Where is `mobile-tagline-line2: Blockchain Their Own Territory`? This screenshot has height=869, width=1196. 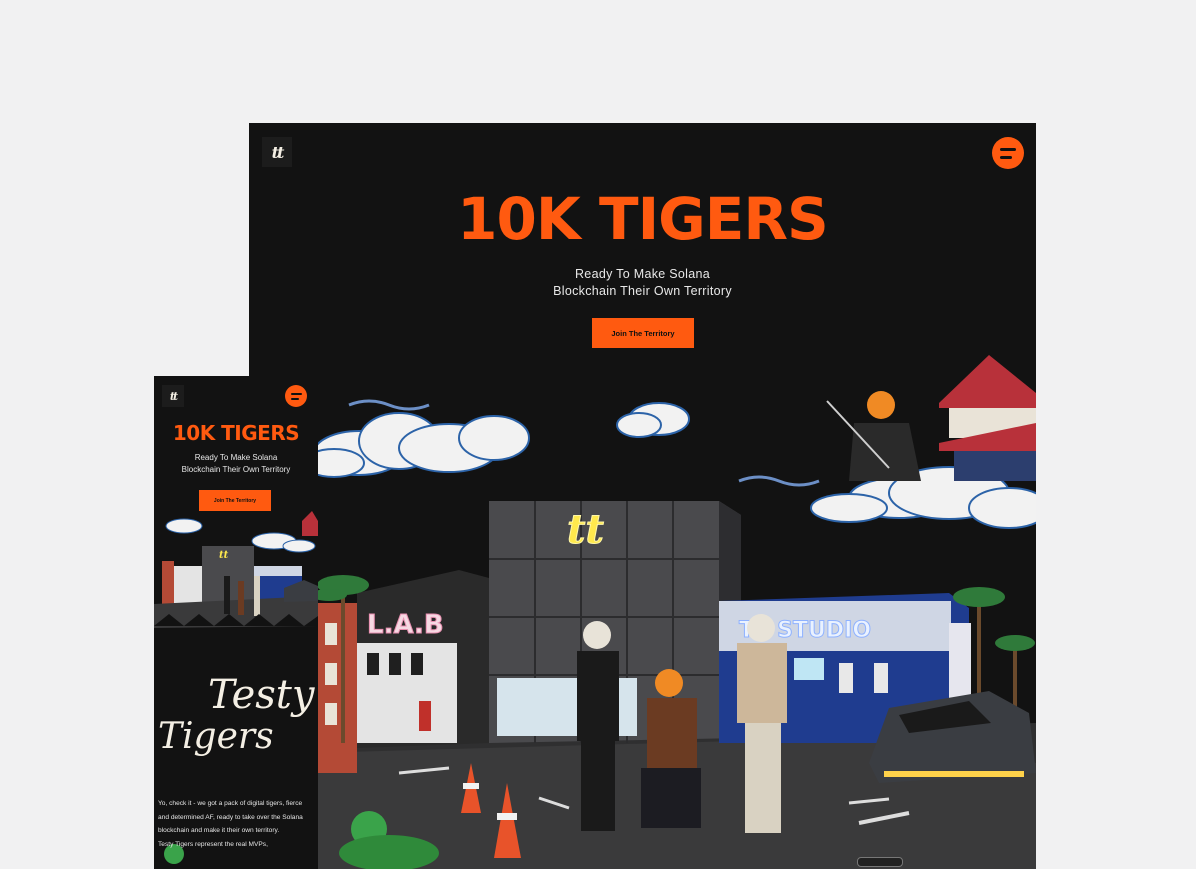 mobile-tagline-line2: Blockchain Their Own Territory is located at coordinates (236, 469).